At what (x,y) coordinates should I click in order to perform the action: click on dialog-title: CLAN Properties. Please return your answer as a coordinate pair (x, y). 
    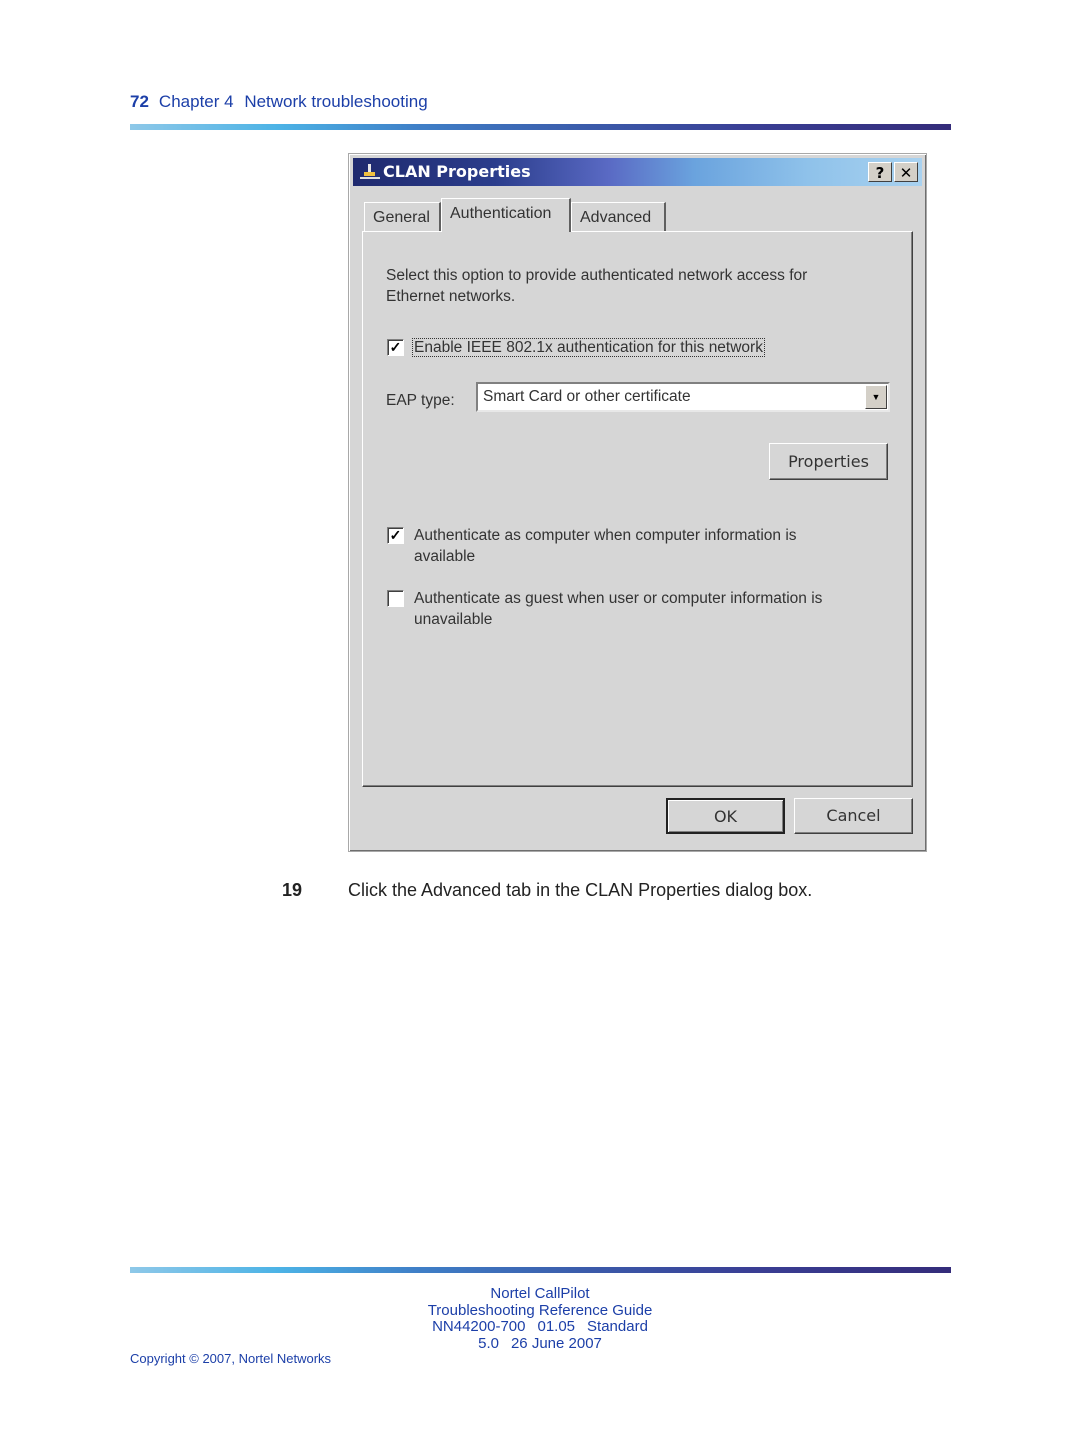
    Looking at the image, I should click on (457, 171).